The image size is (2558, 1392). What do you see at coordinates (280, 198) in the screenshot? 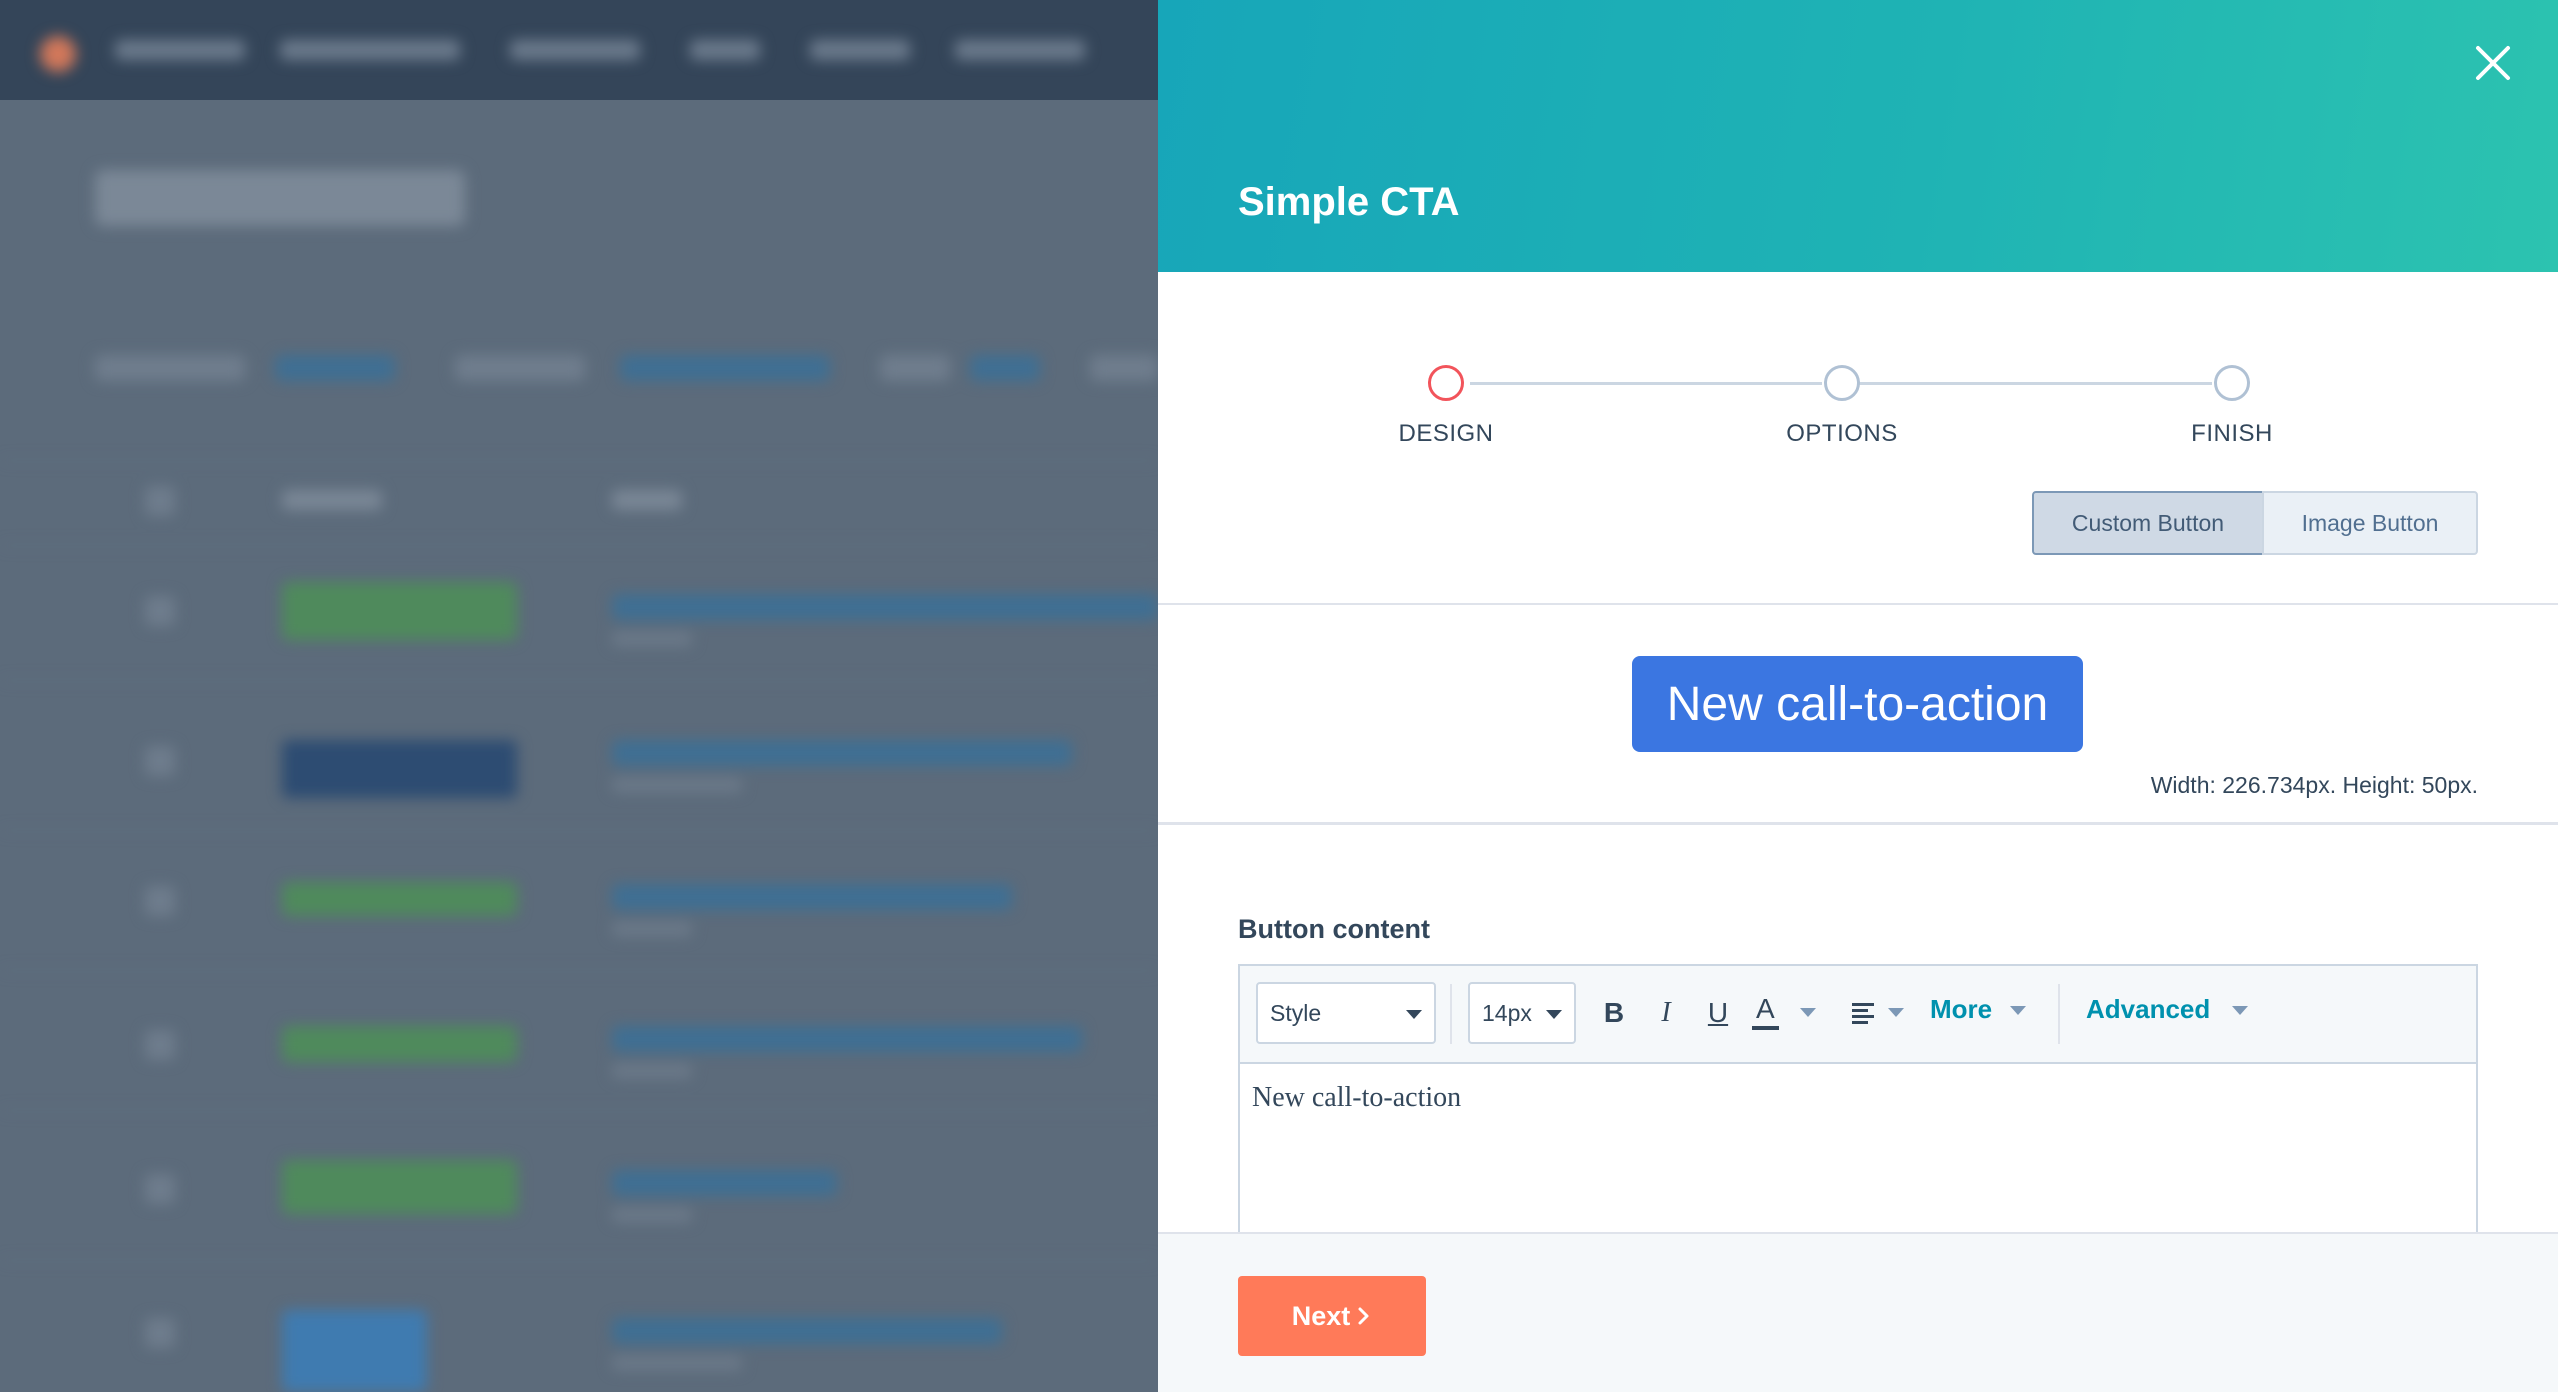
I see `background-page-title` at bounding box center [280, 198].